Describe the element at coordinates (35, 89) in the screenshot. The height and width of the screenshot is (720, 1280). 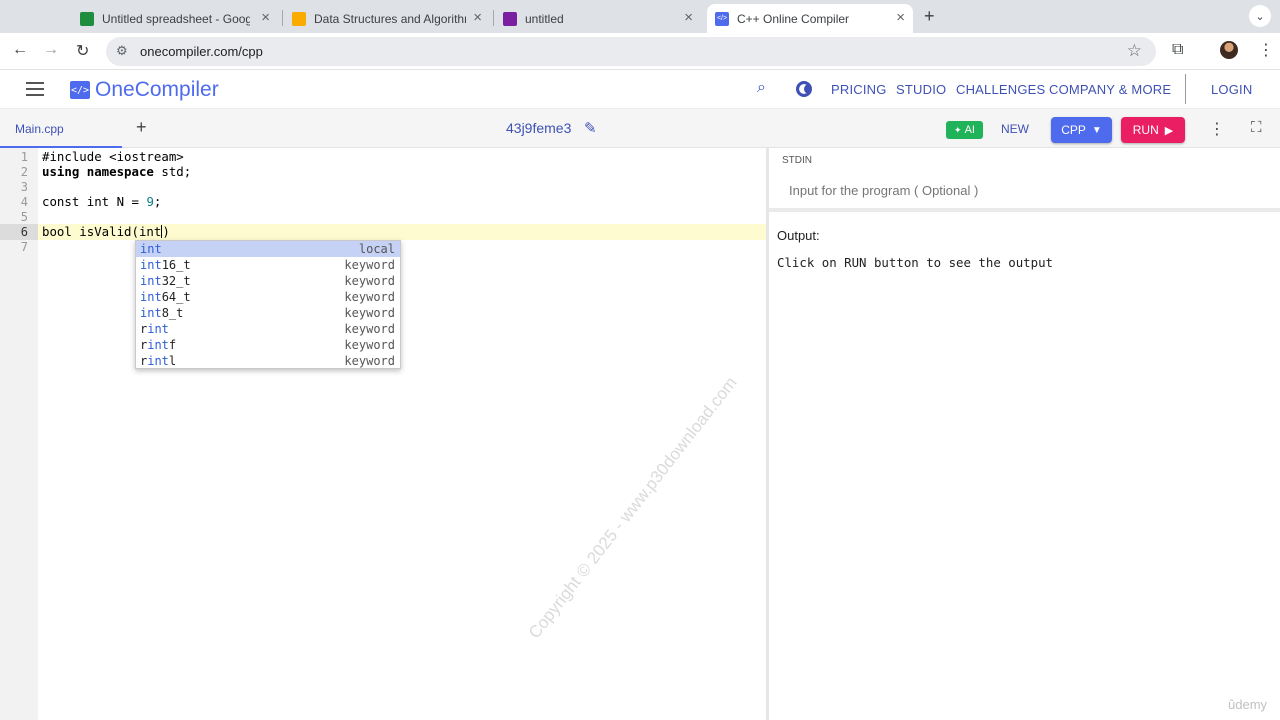
I see `hamburger-menu-icon` at that location.